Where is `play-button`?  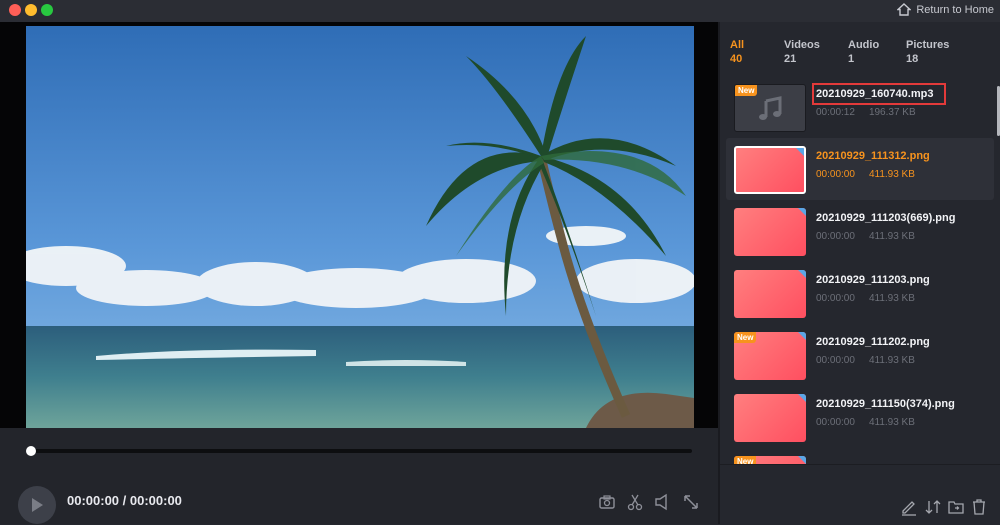 play-button is located at coordinates (37, 505).